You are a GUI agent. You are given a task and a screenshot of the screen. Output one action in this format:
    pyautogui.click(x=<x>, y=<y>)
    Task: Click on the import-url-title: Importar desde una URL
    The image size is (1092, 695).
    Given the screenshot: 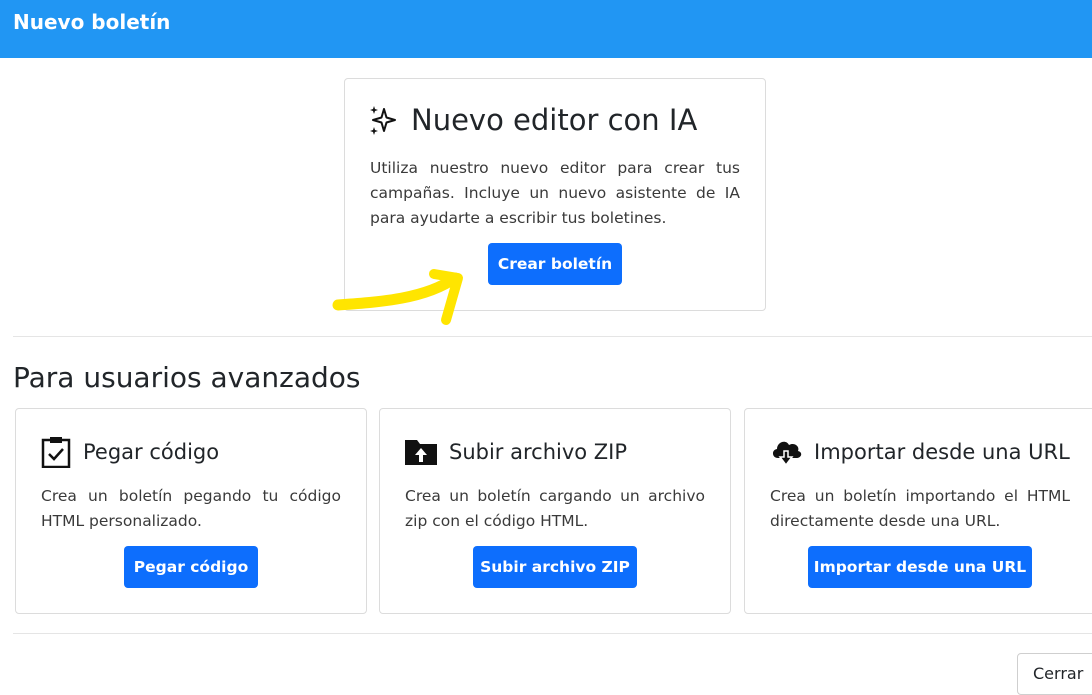 What is the action you would take?
    pyautogui.click(x=942, y=452)
    